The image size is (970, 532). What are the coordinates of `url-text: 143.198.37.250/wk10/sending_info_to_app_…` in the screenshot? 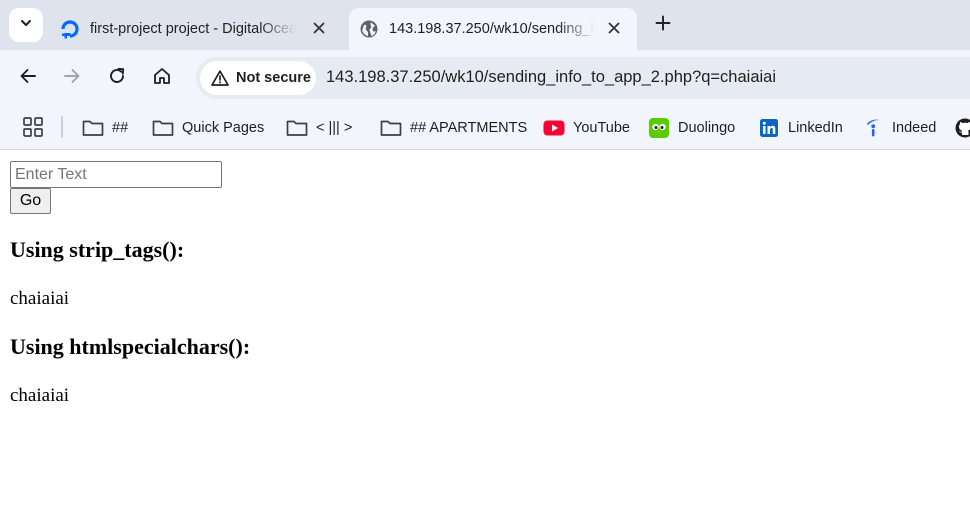 It's located at (551, 77).